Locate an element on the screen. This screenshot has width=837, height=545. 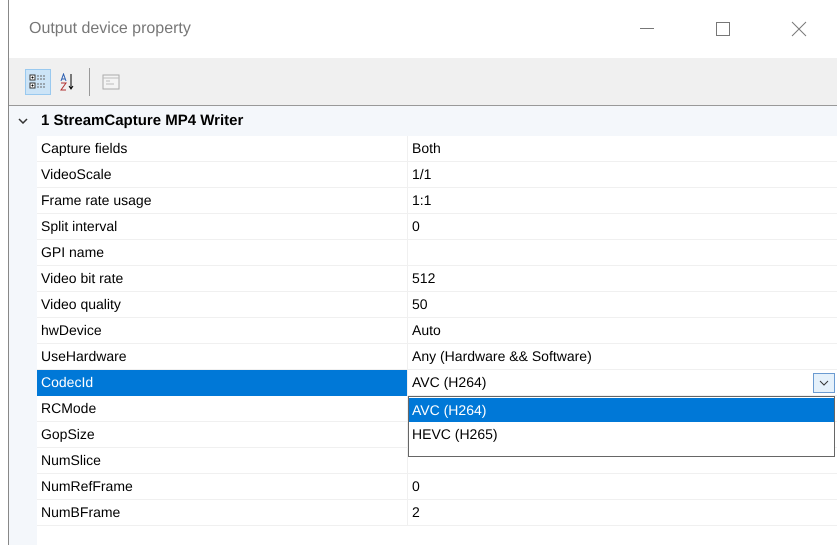
property-value: 50 is located at coordinates (420, 304).